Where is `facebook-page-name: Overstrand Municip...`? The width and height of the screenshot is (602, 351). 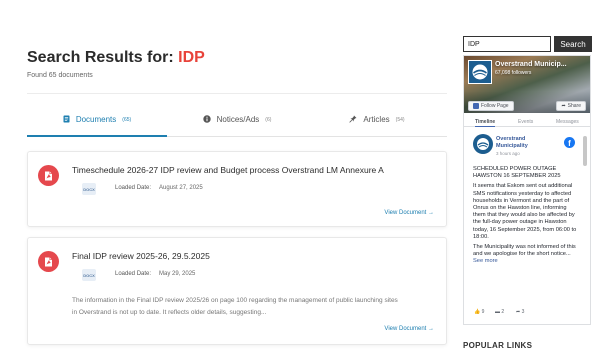
facebook-page-name: Overstrand Municip... is located at coordinates (531, 64).